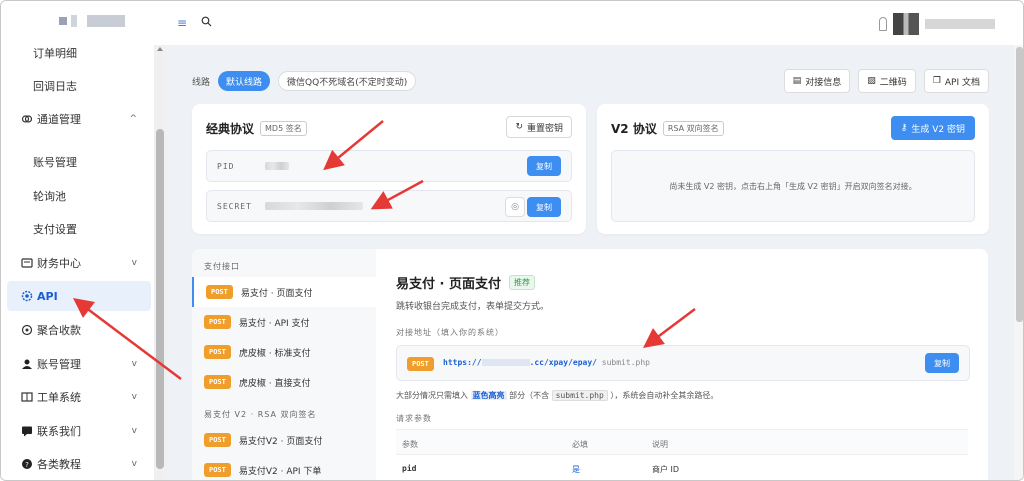 Image resolution: width=1024 pixels, height=481 pixels. What do you see at coordinates (544, 207) in the screenshot?
I see `copy-secret-button: 复制` at bounding box center [544, 207].